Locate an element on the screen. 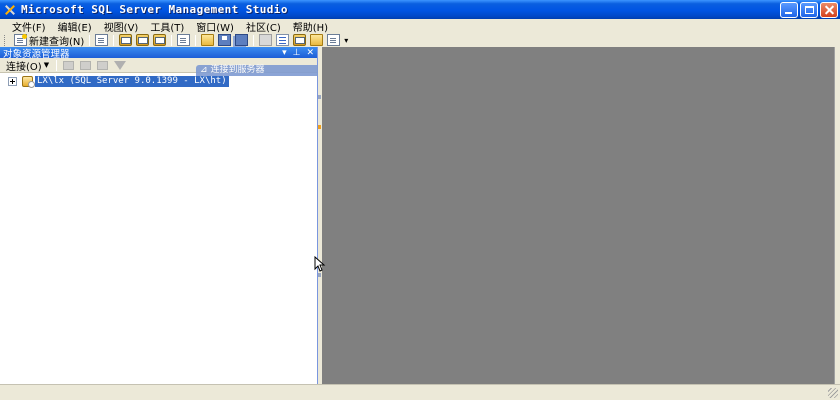  minimize-button is located at coordinates (789, 10).